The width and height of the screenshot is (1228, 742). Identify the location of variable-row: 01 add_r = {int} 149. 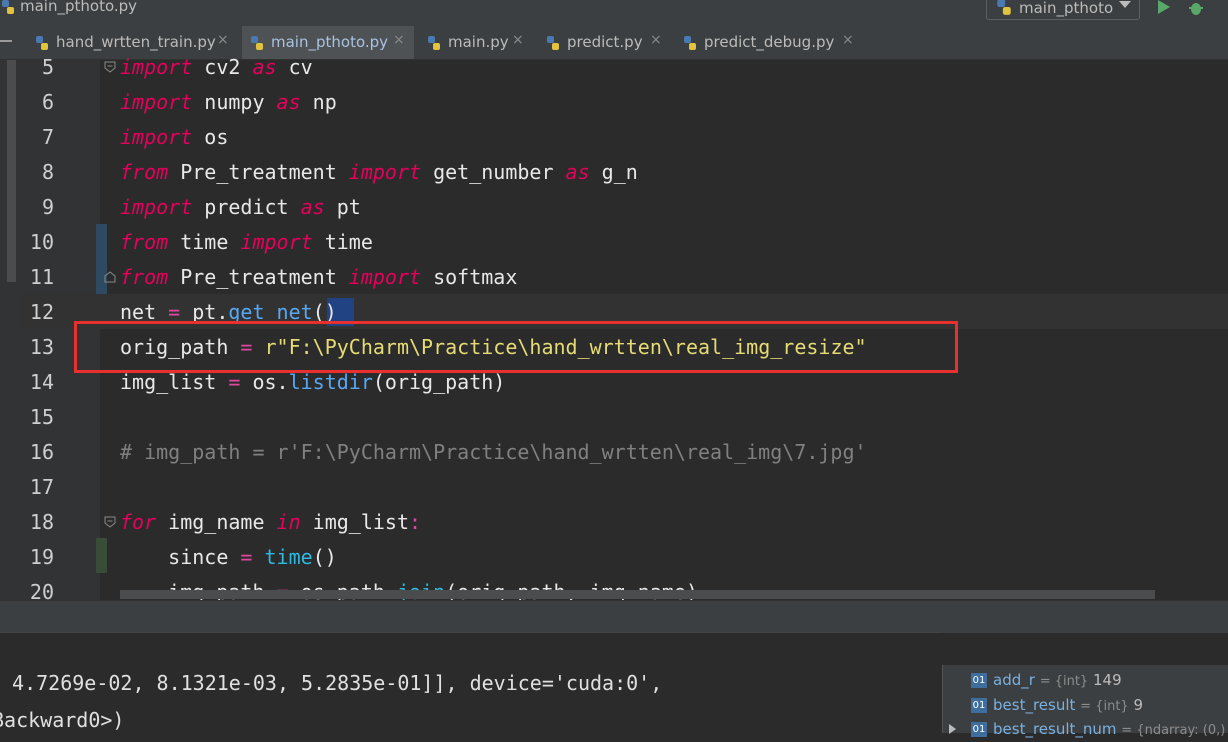
(1085, 681).